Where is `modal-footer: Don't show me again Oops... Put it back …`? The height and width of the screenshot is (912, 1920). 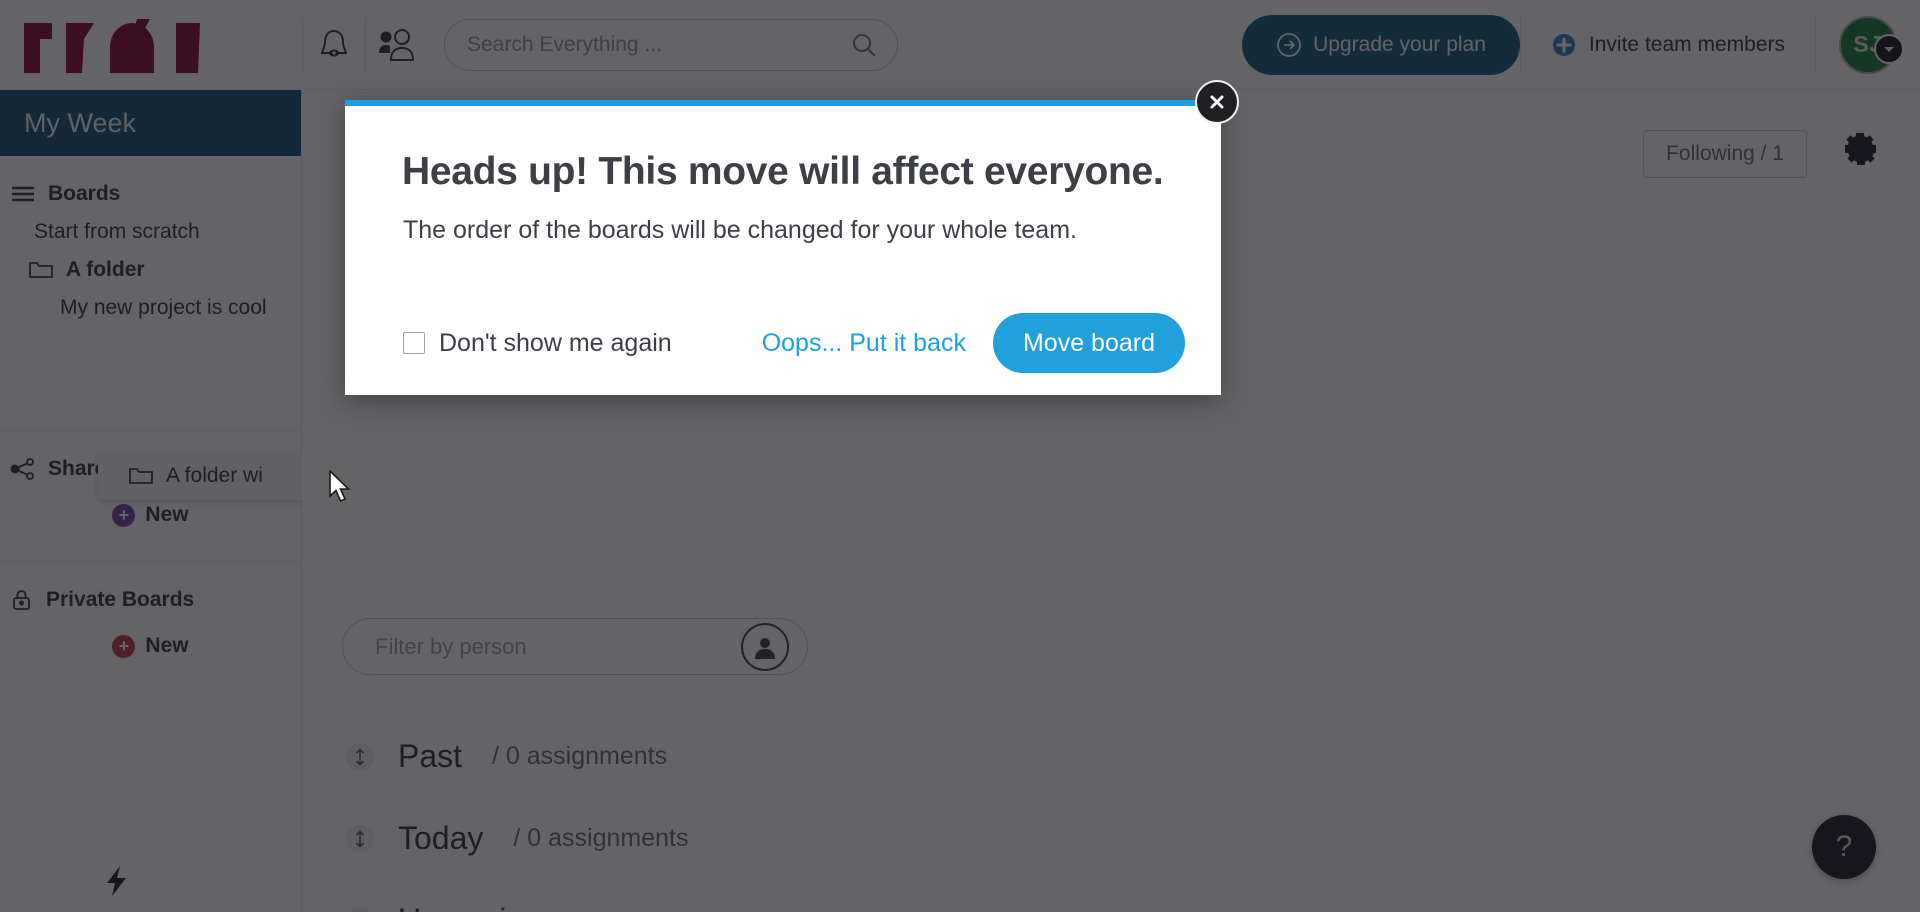 modal-footer: Don't show me again Oops... Put it back … is located at coordinates (783, 343).